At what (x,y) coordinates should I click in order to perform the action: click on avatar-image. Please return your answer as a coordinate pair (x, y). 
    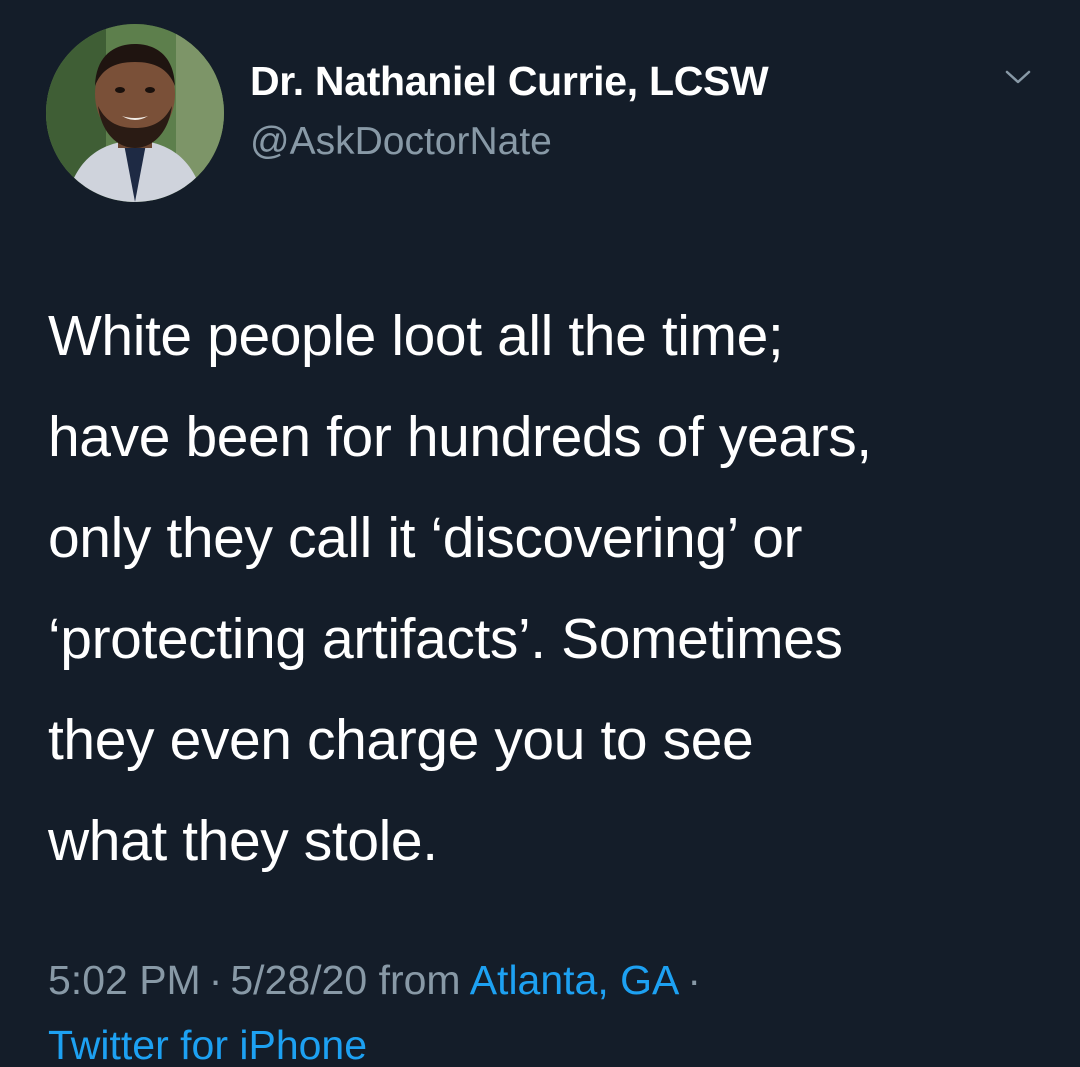
    Looking at the image, I should click on (135, 113).